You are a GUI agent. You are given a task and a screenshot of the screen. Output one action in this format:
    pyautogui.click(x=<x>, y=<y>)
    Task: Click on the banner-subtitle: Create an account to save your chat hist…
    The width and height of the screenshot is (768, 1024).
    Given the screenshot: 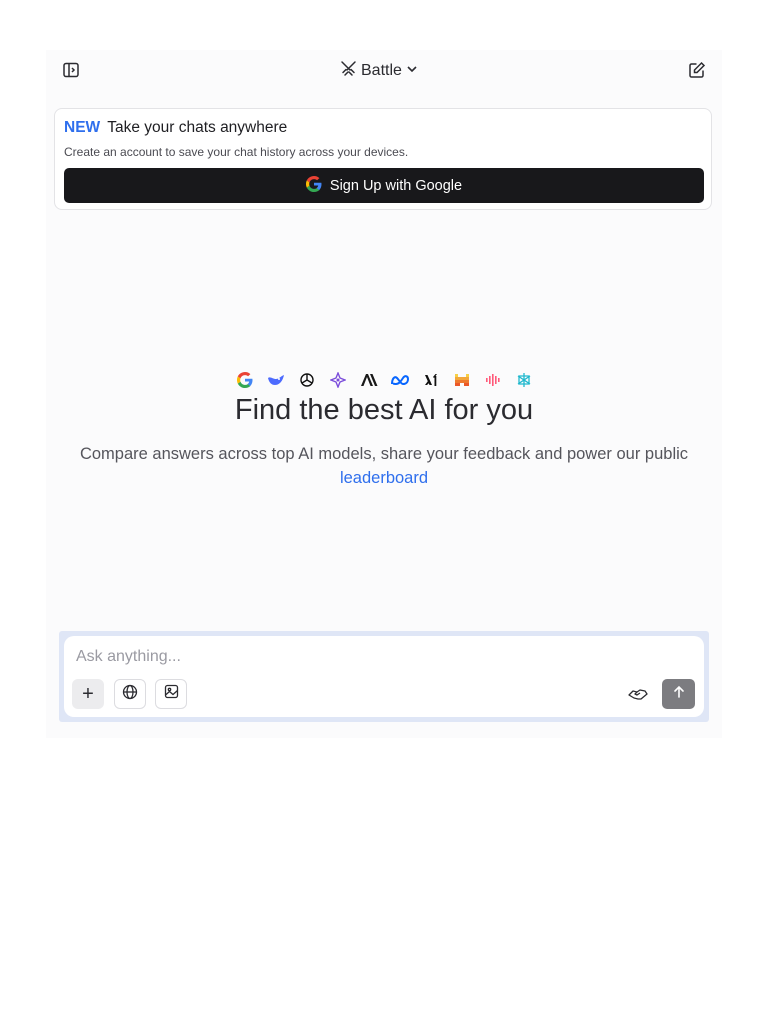 What is the action you would take?
    pyautogui.click(x=236, y=152)
    